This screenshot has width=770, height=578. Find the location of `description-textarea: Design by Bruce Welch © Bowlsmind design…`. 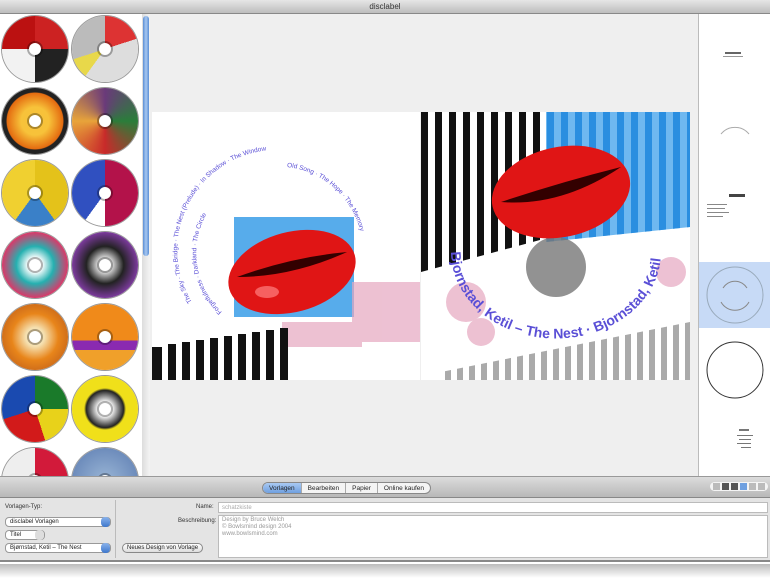

description-textarea: Design by Bruce Welch © Bowlsmind design… is located at coordinates (493, 536).